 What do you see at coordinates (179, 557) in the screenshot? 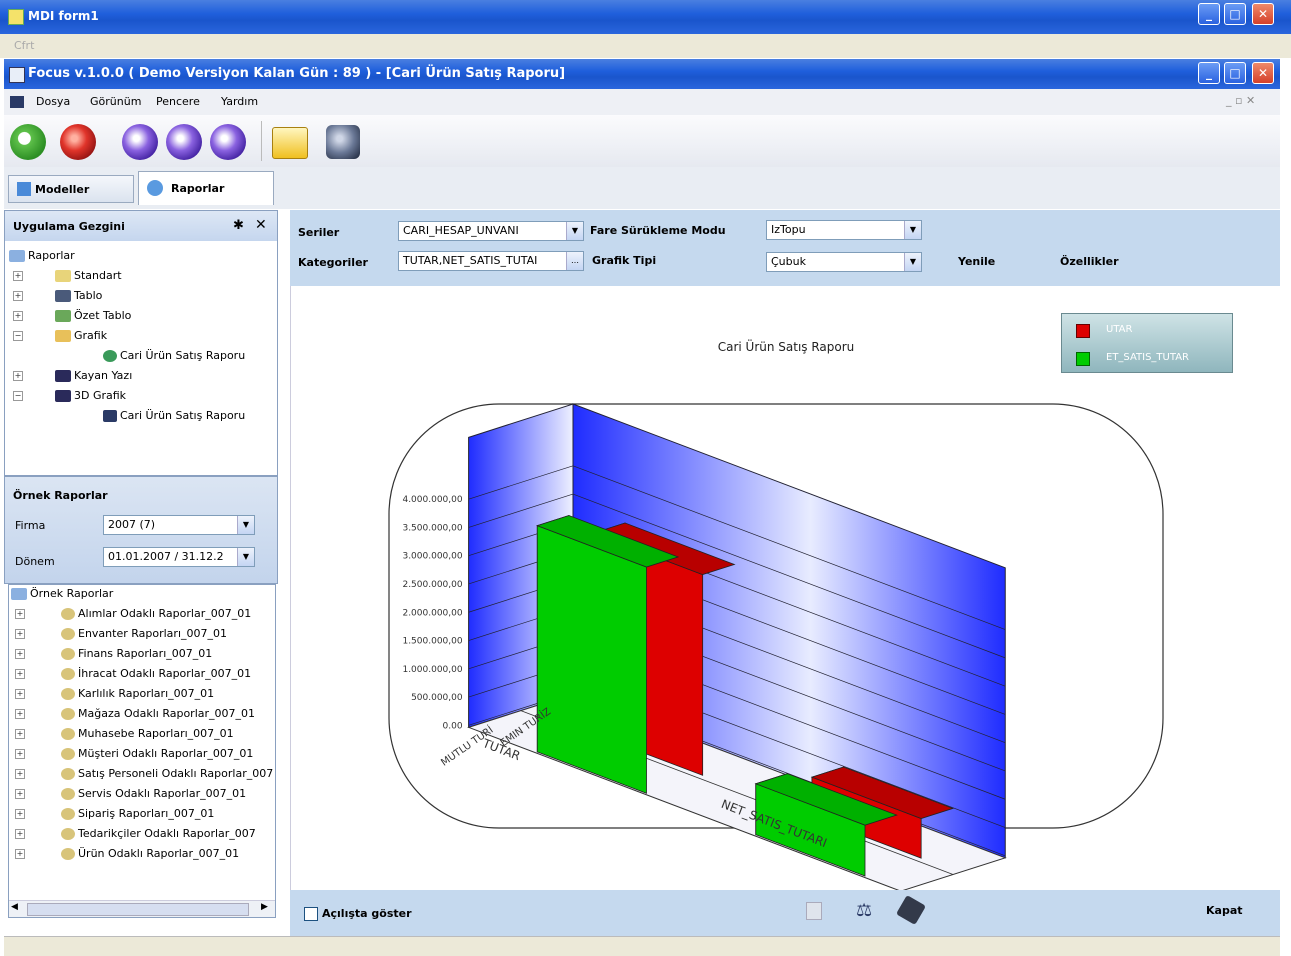
I see `period-select: 01.01.2007 / 31.12.2 ▼` at bounding box center [179, 557].